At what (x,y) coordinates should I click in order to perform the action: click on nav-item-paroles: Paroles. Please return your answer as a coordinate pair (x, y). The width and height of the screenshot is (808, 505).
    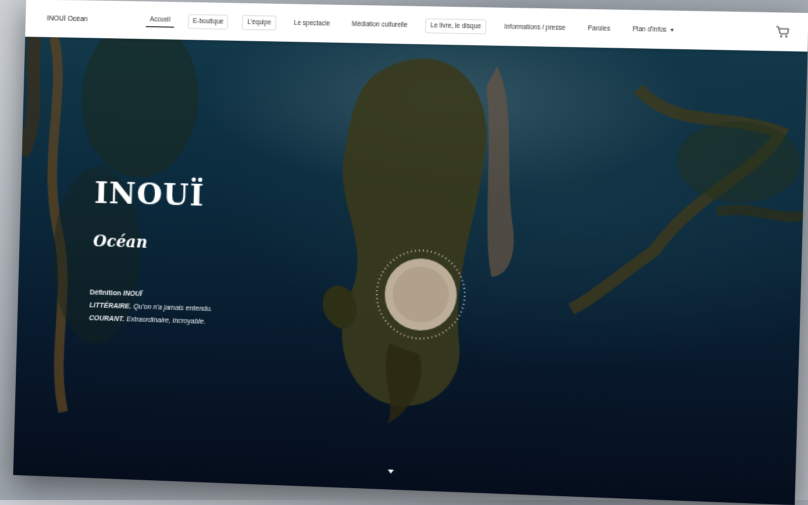
    Looking at the image, I should click on (599, 29).